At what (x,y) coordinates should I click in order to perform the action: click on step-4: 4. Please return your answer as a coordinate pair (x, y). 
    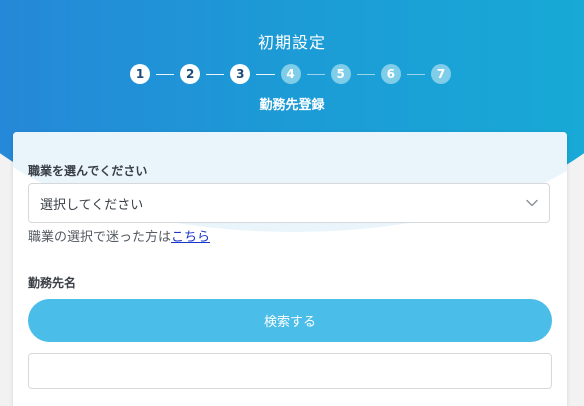
    Looking at the image, I should click on (290, 74).